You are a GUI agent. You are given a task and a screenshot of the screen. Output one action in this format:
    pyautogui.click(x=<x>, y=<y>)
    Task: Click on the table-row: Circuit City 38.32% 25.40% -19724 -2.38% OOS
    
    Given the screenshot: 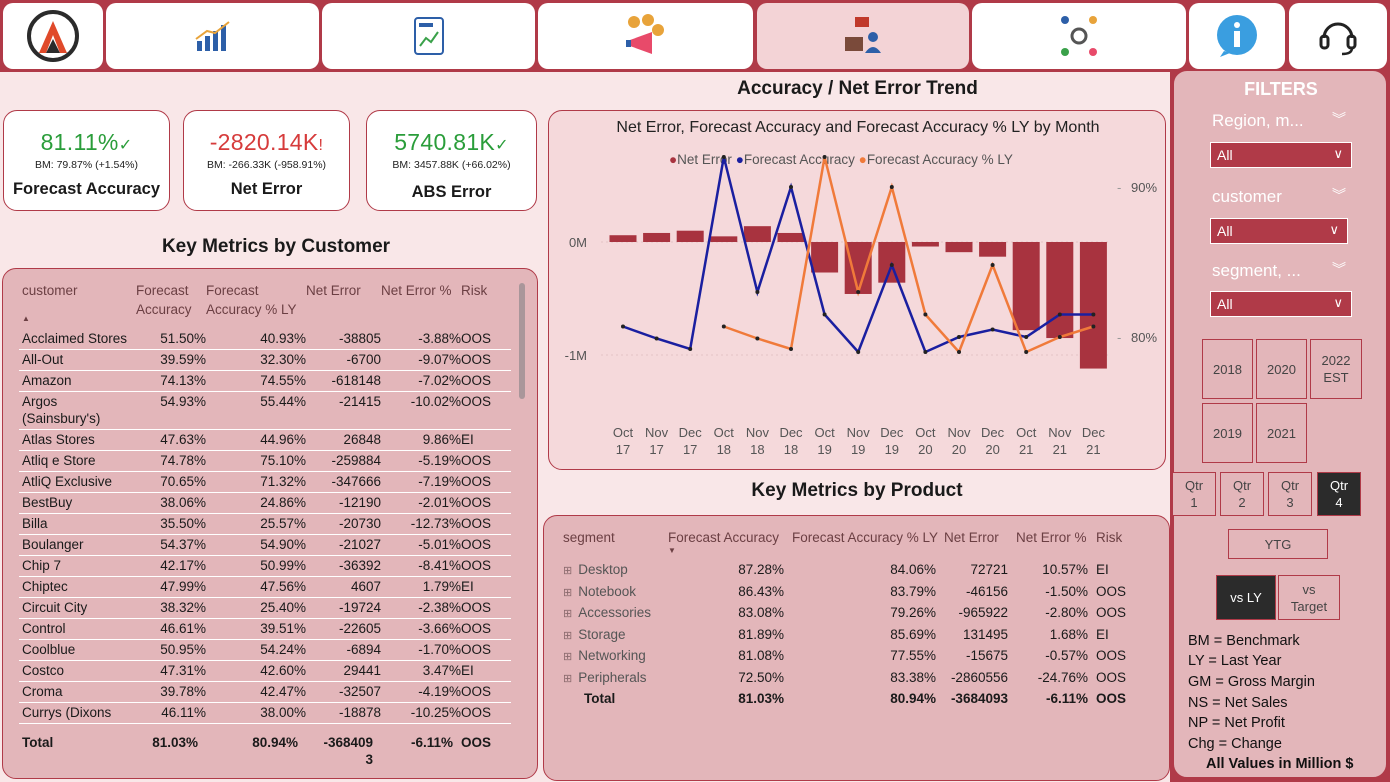 What is the action you would take?
    pyautogui.click(x=265, y=608)
    